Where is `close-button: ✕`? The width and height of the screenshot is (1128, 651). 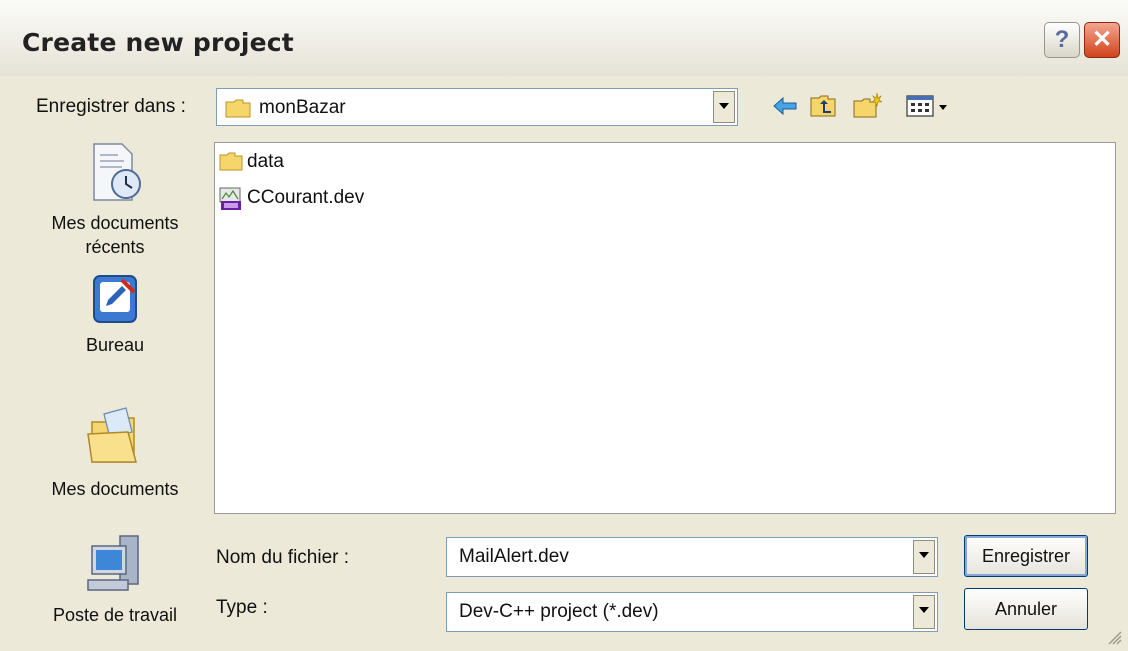 close-button: ✕ is located at coordinates (1102, 40).